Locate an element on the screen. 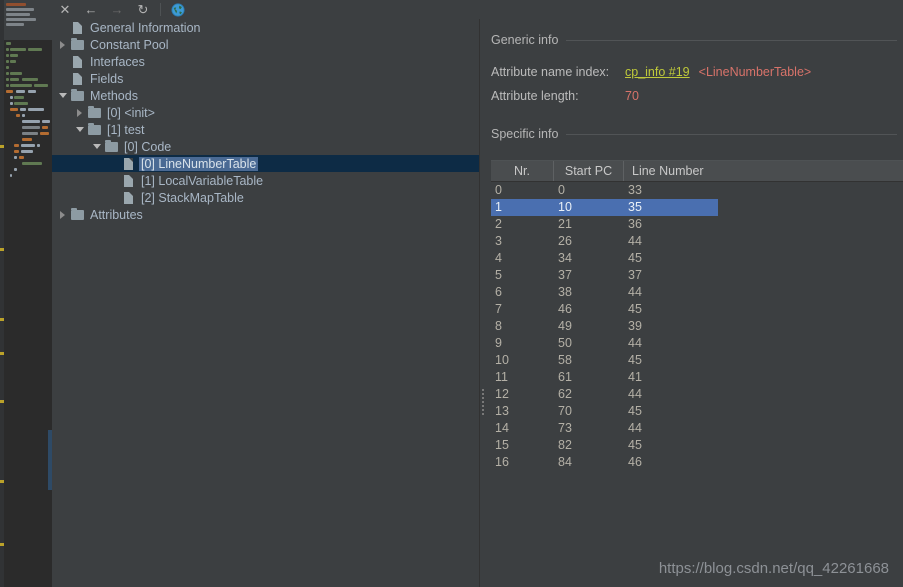 The height and width of the screenshot is (587, 903). table-row: 11 61 41 is located at coordinates (697, 377).